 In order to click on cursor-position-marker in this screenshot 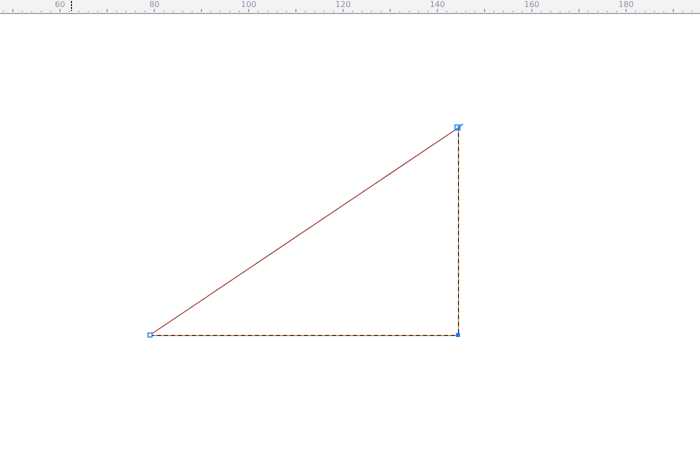, I will do `click(71, 6)`.